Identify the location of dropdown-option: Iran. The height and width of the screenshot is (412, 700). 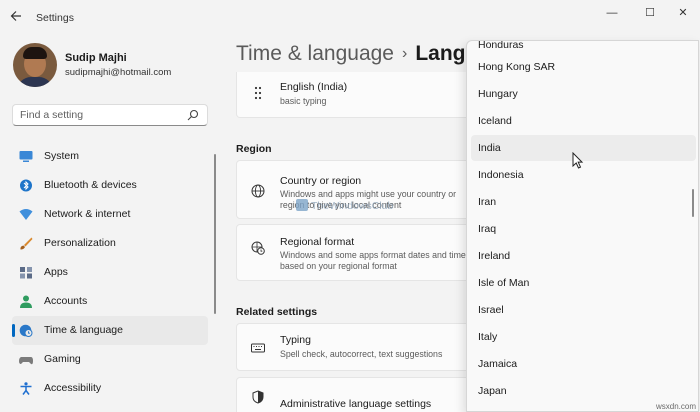
(583, 202).